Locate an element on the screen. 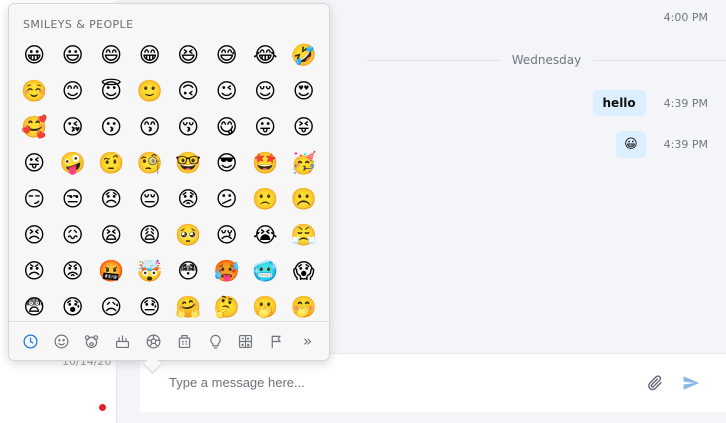 This screenshot has height=423, width=726. emoji-option: 😕 is located at coordinates (227, 199).